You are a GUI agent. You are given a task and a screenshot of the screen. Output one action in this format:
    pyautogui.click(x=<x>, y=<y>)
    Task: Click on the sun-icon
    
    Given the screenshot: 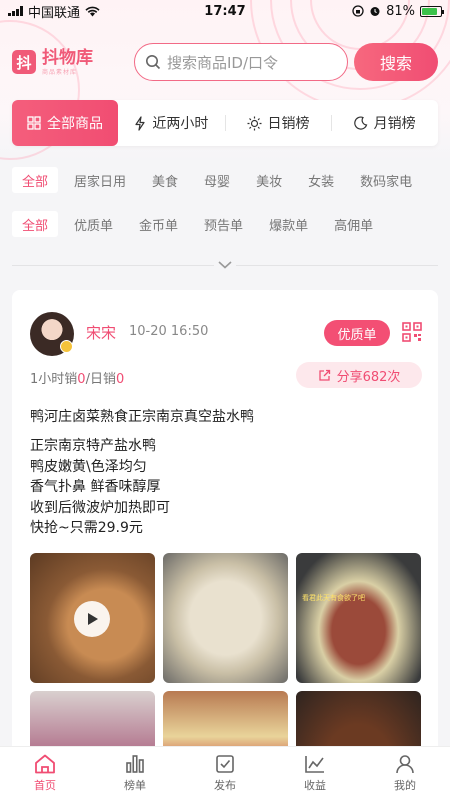 What is the action you would take?
    pyautogui.click(x=254, y=123)
    